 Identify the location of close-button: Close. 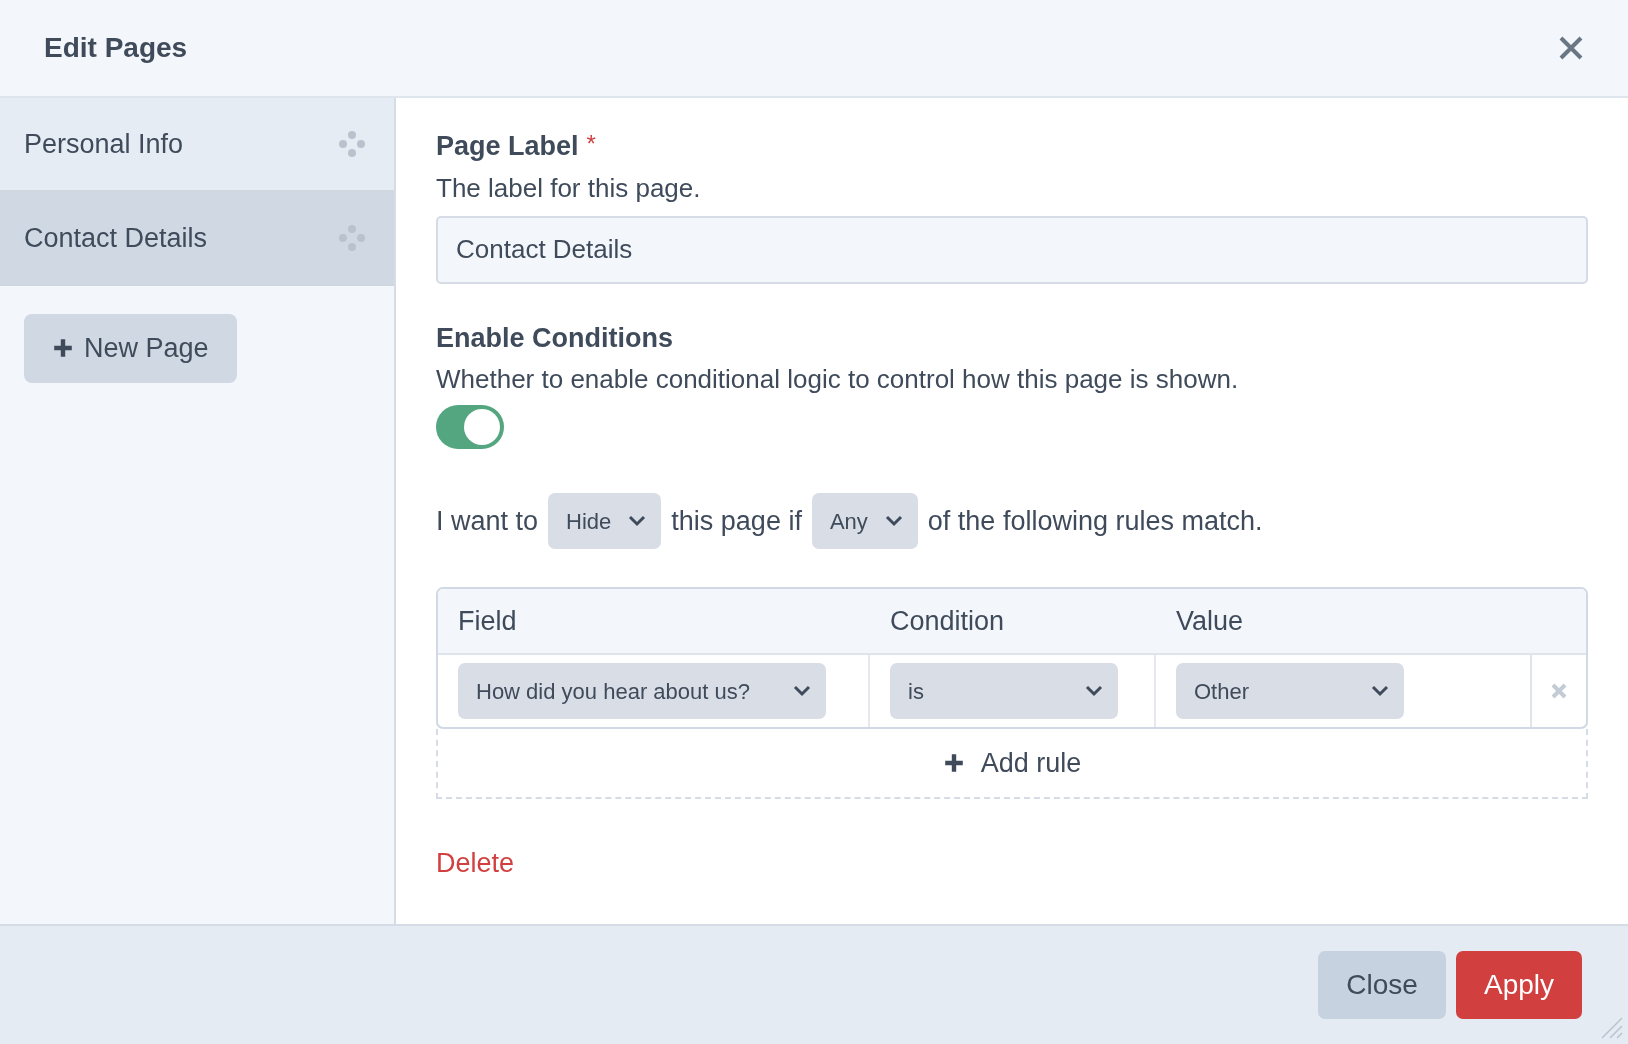
(1382, 985).